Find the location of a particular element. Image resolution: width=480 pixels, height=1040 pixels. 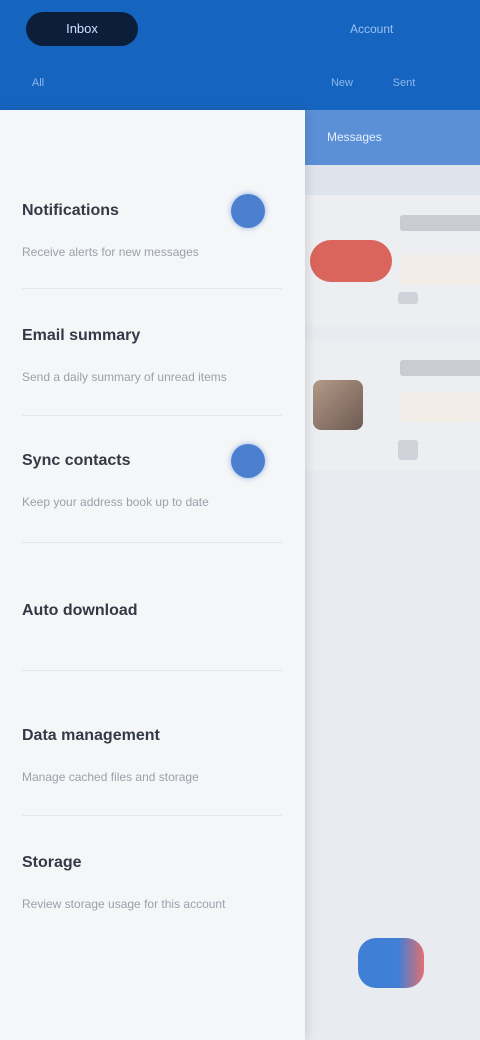

setting-title: Notifications is located at coordinates (70, 210).